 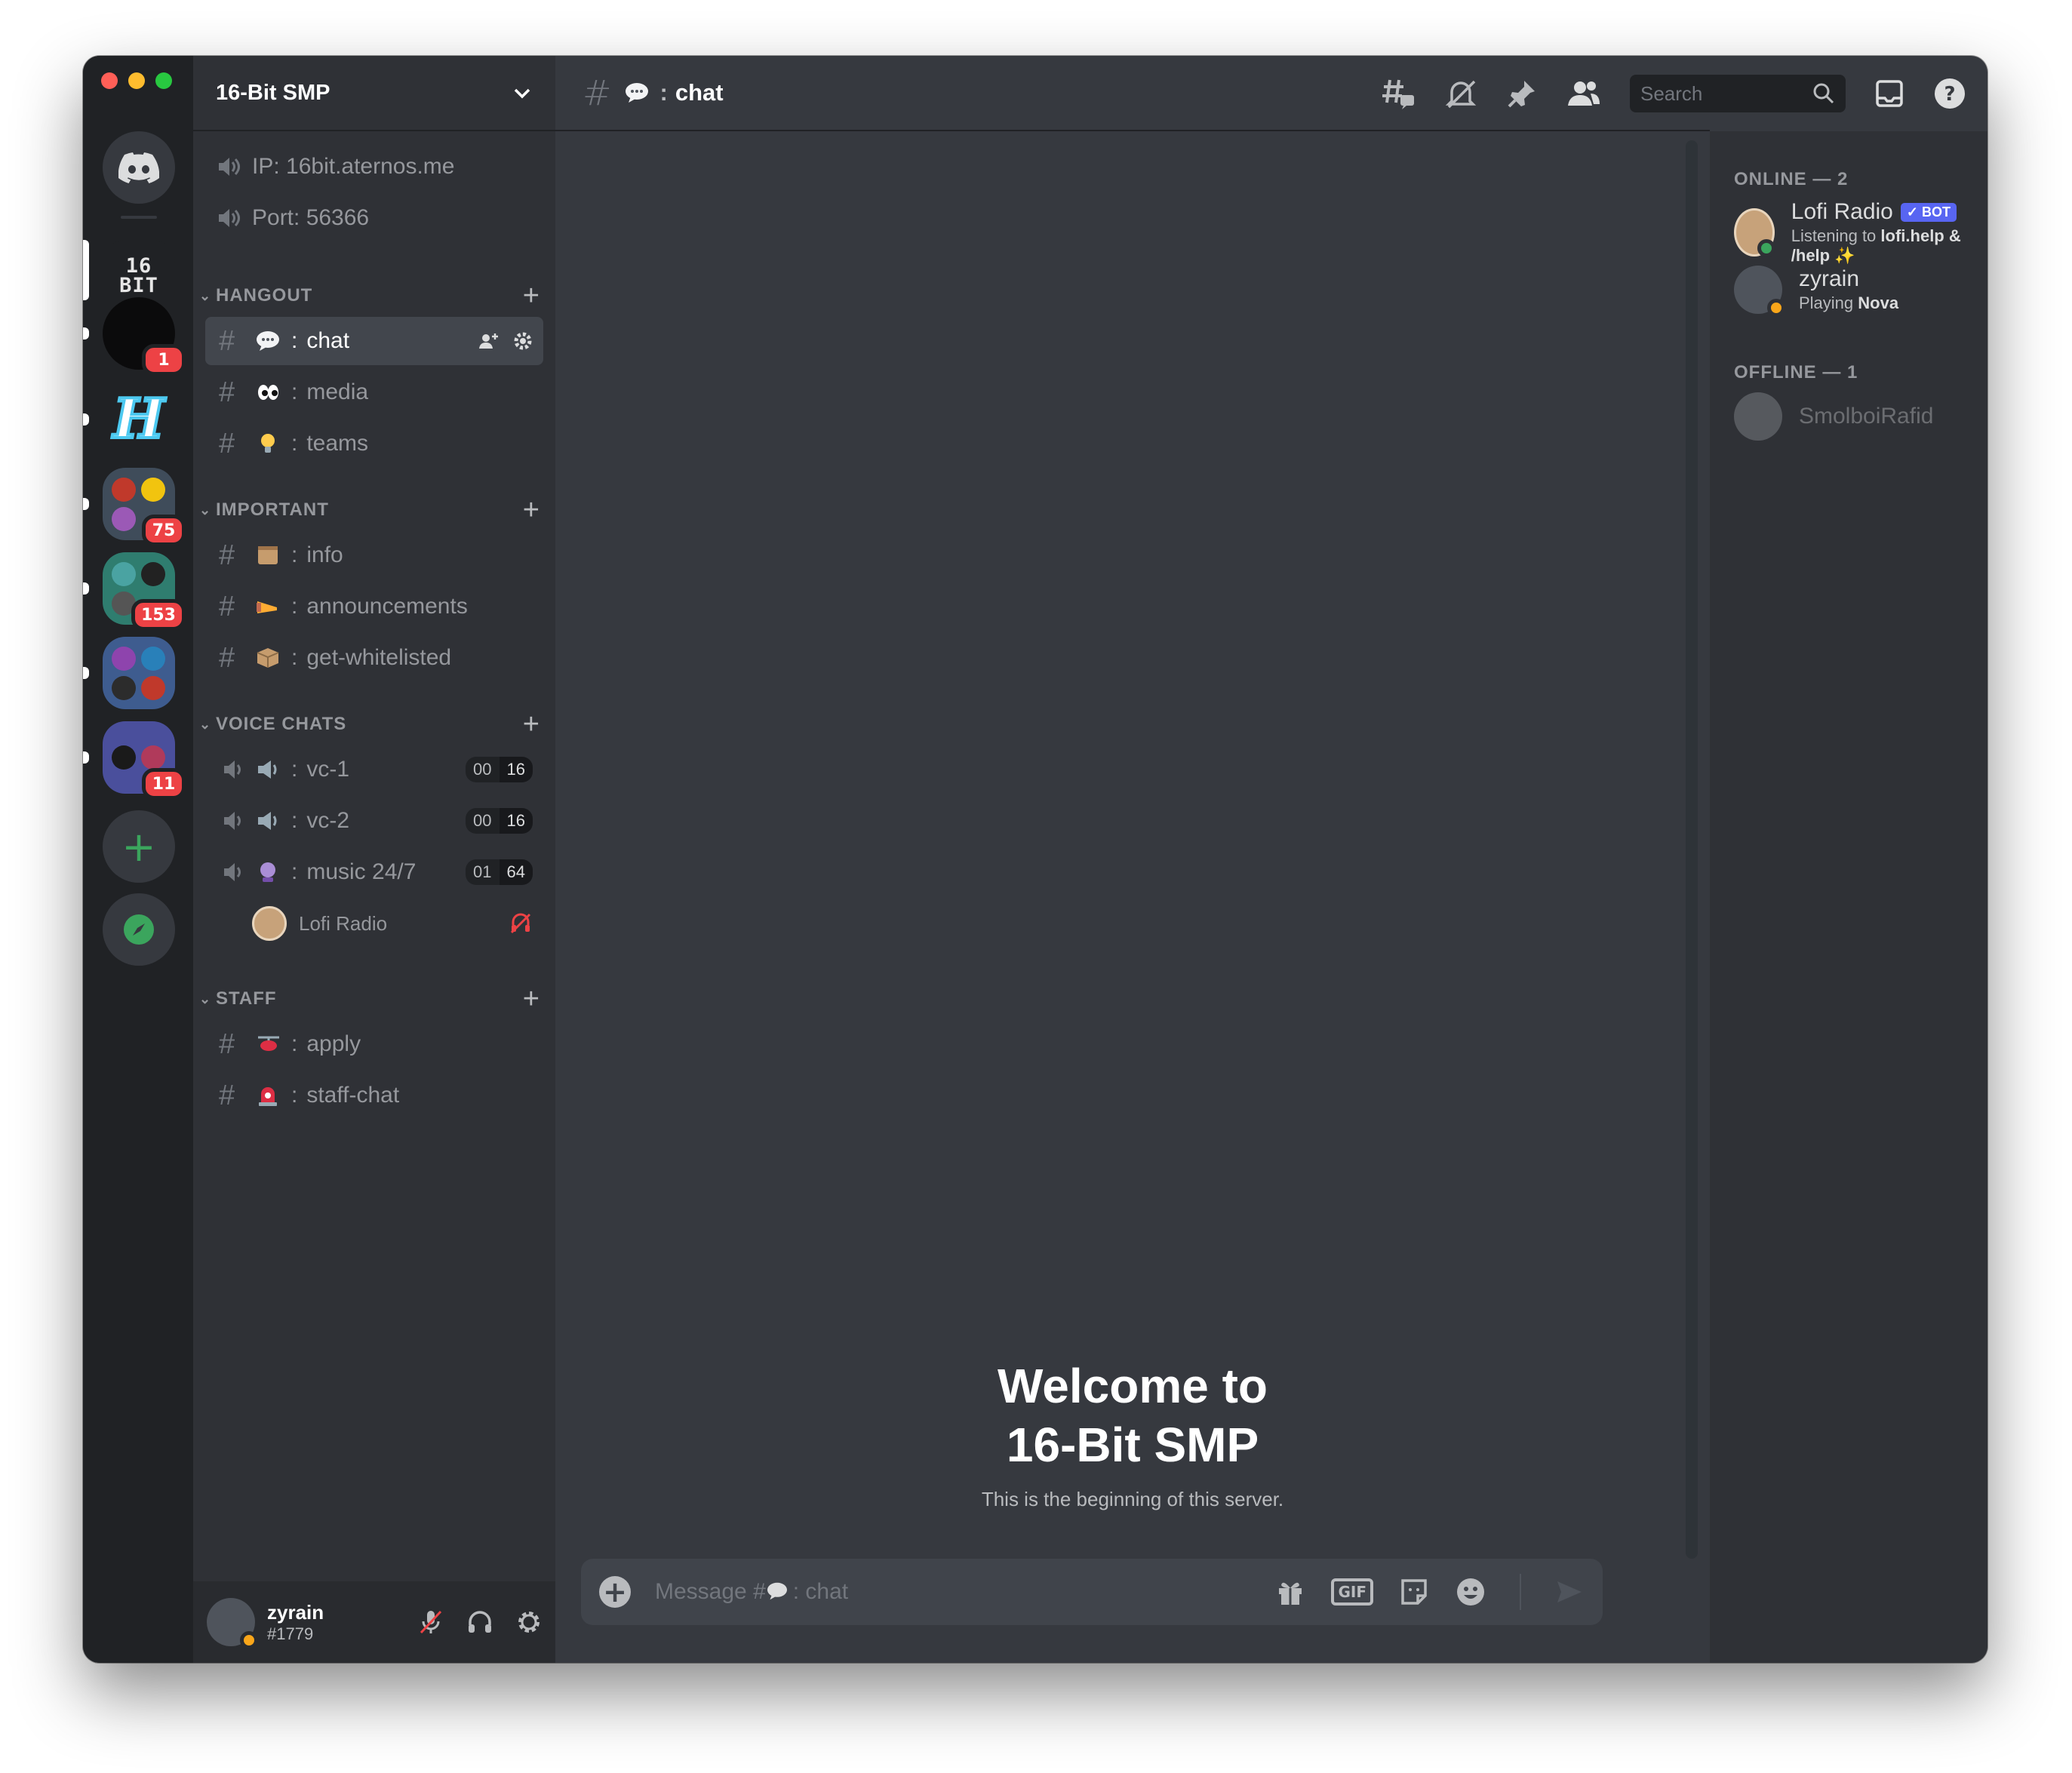 What do you see at coordinates (379, 657) in the screenshot?
I see `channel-name: get-whitelisted` at bounding box center [379, 657].